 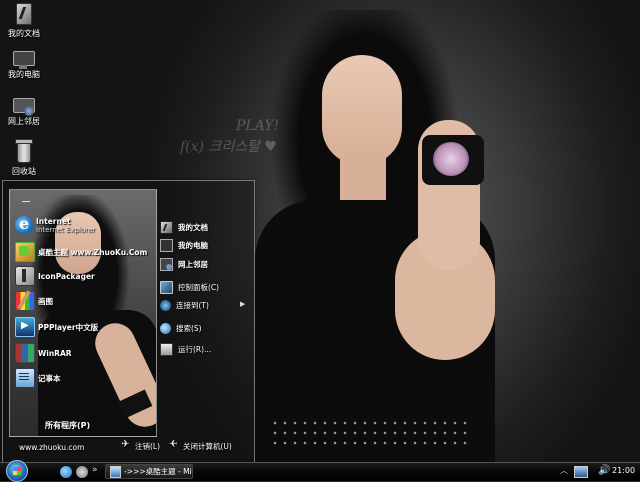 I want to click on program-zhuoku-theme: 桌酷主题 www.ZhuoKu.Com, so click(x=81, y=252).